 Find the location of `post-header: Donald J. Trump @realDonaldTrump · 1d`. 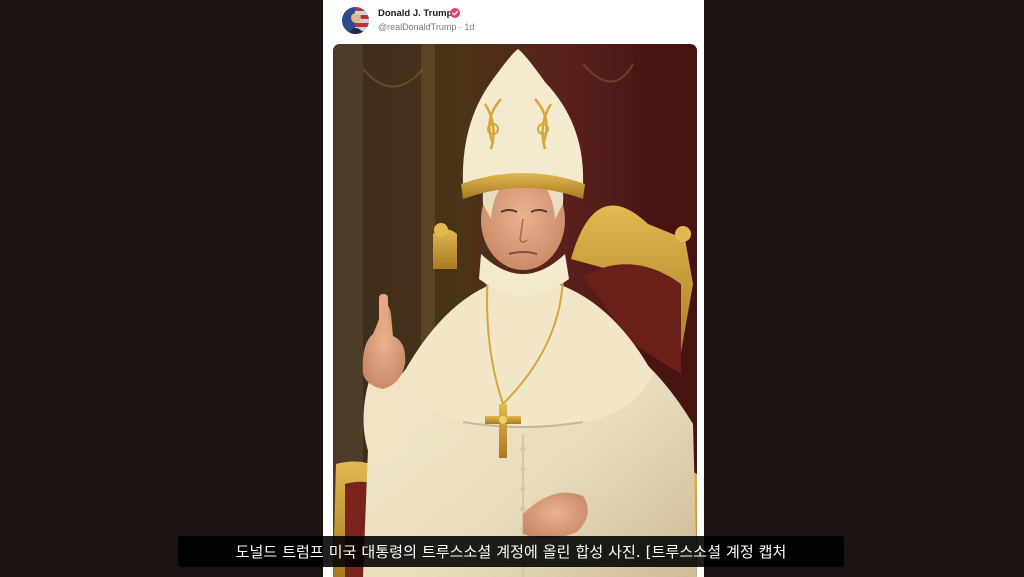

post-header: Donald J. Trump @realDonaldTrump · 1d is located at coordinates (513, 21).